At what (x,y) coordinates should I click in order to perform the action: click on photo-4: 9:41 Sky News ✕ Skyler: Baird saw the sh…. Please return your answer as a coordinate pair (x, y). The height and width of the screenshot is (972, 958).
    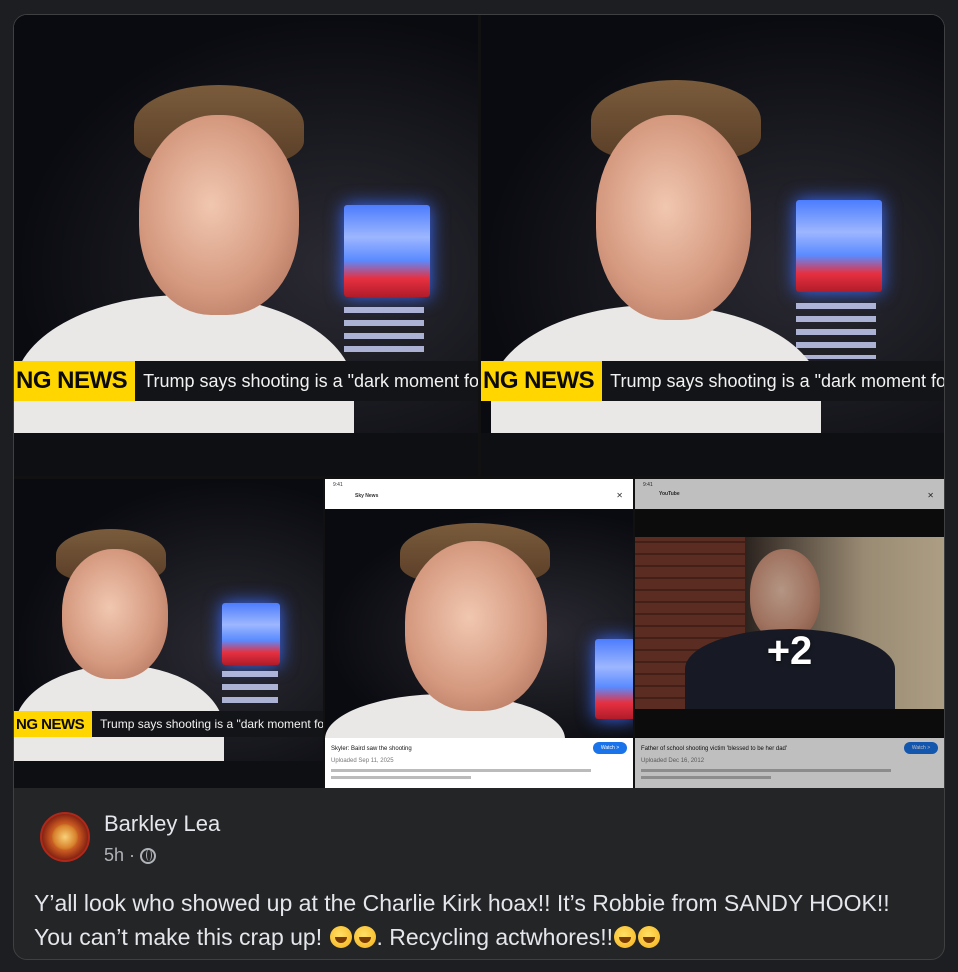
    Looking at the image, I should click on (479, 633).